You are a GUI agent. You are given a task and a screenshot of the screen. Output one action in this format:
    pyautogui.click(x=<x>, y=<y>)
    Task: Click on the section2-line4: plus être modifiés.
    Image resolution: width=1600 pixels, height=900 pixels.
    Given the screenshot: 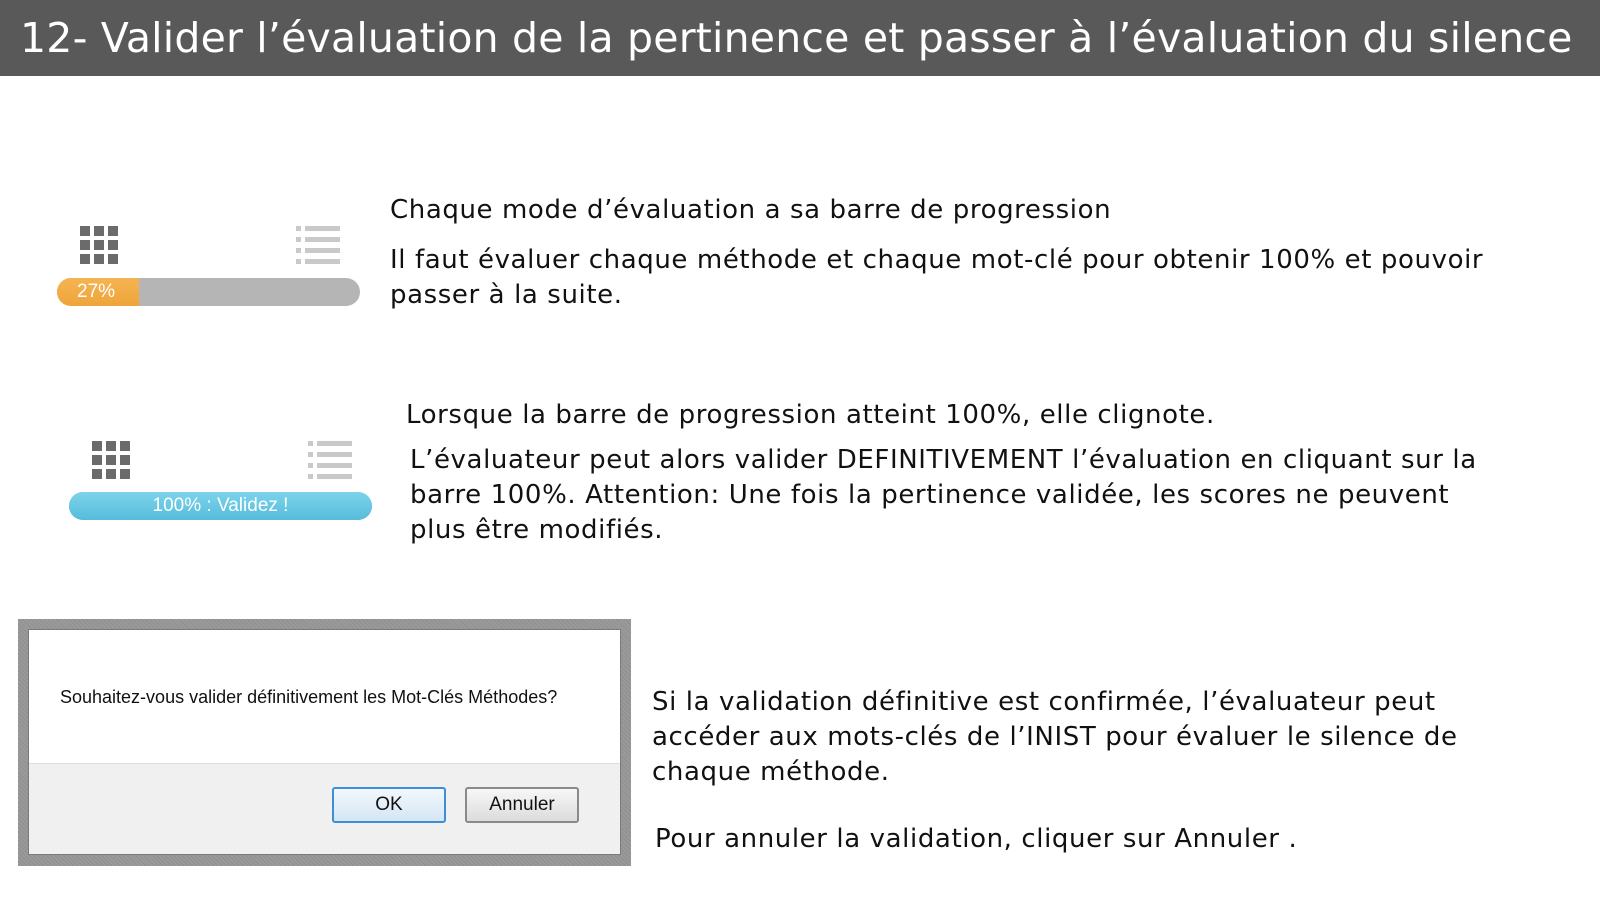 What is the action you would take?
    pyautogui.click(x=537, y=530)
    